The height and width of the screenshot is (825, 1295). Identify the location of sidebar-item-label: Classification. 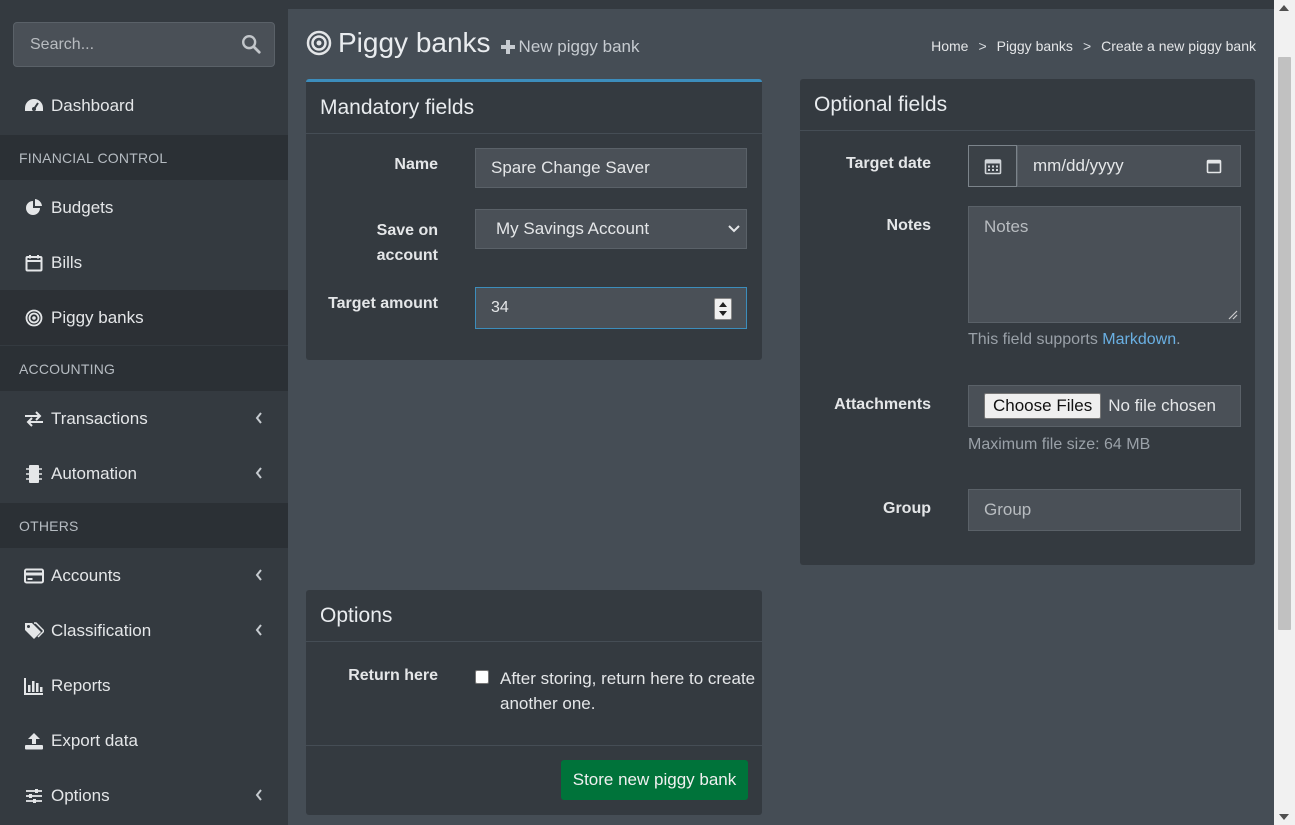
(101, 630).